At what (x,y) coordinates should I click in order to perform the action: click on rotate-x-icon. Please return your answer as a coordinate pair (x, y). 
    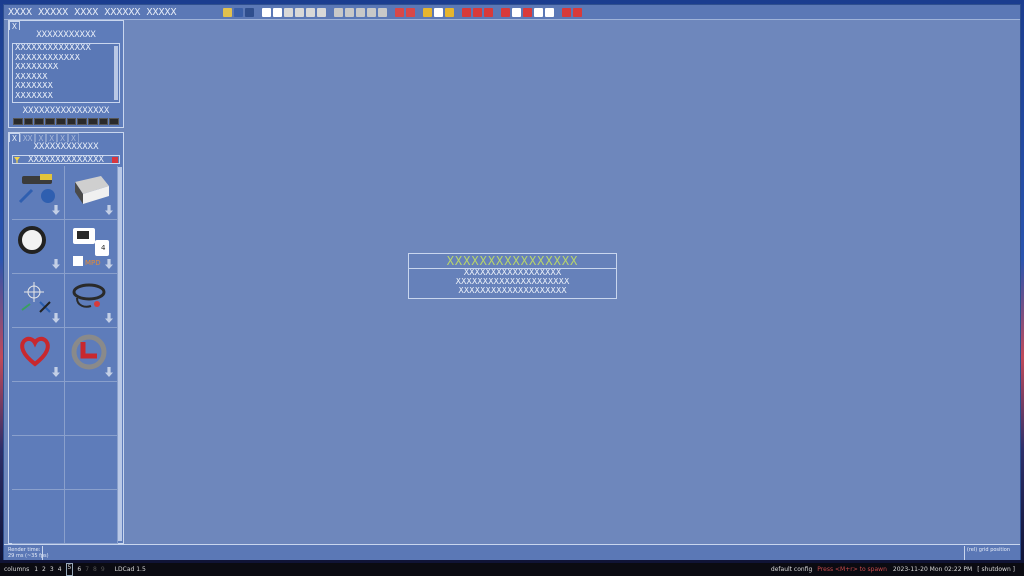
    Looking at the image, I should click on (338, 12).